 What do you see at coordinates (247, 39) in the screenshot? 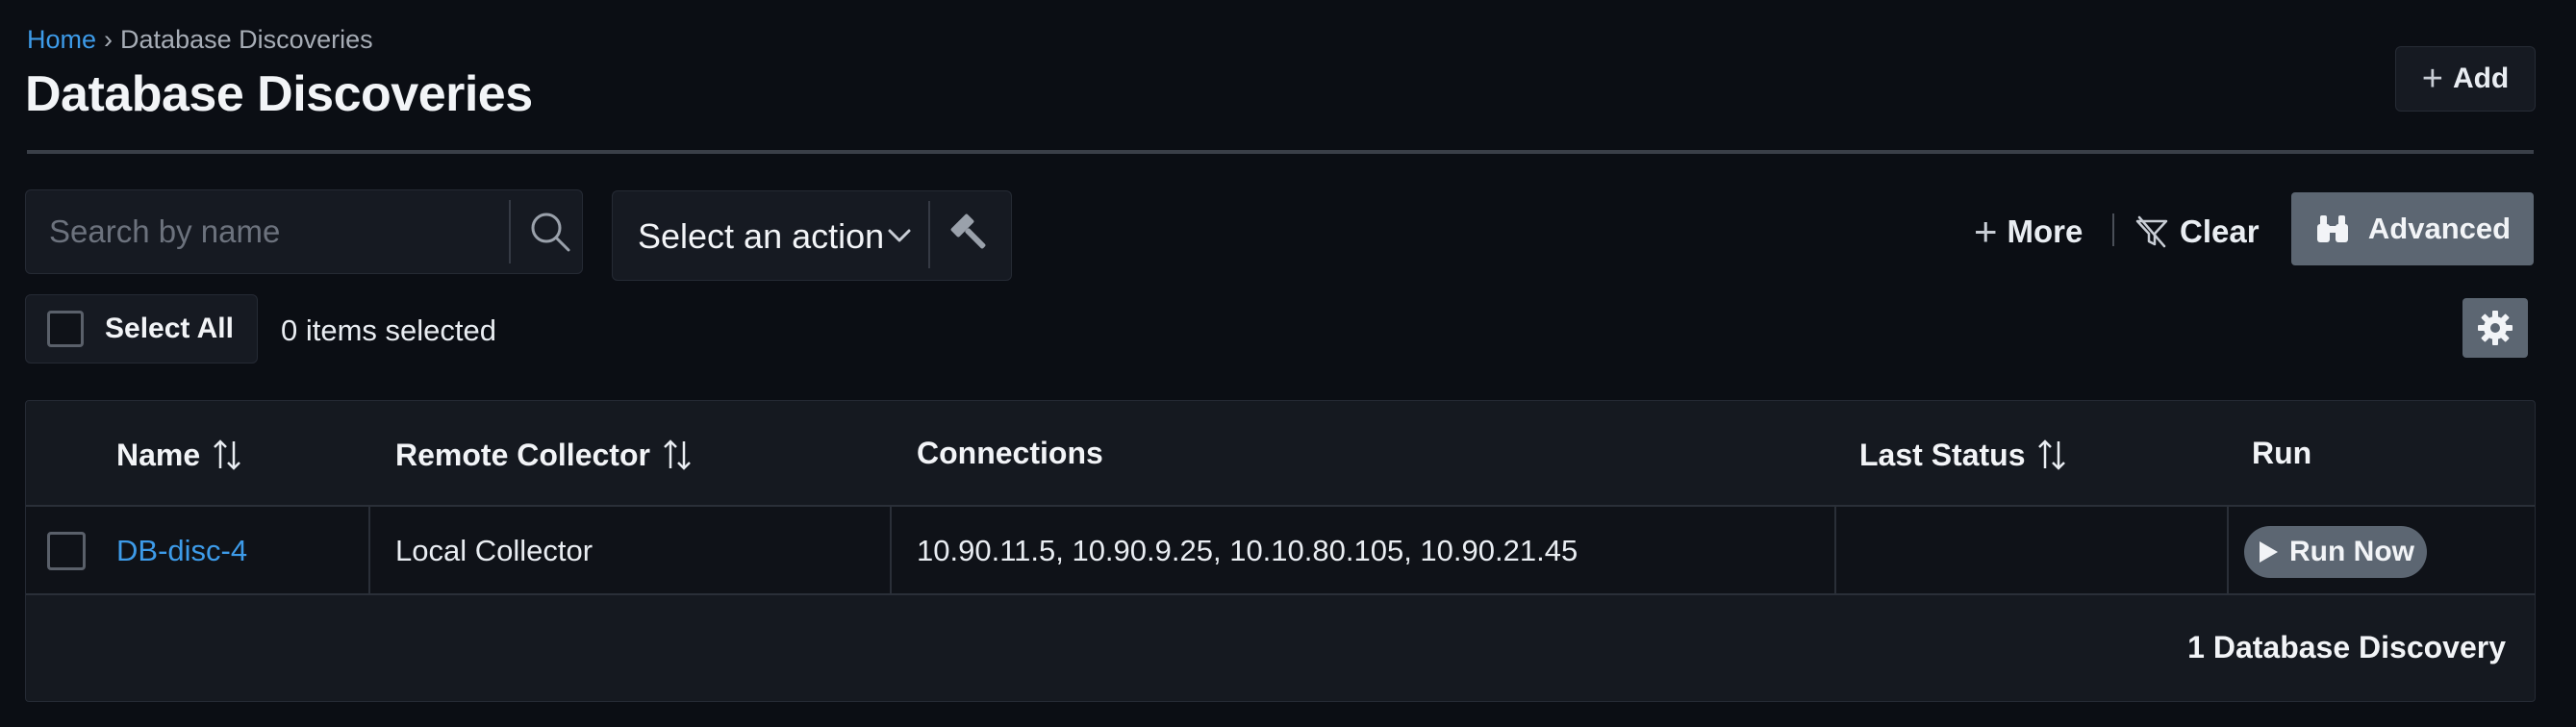
I see `breadcrumb-current: Database Discoveries` at bounding box center [247, 39].